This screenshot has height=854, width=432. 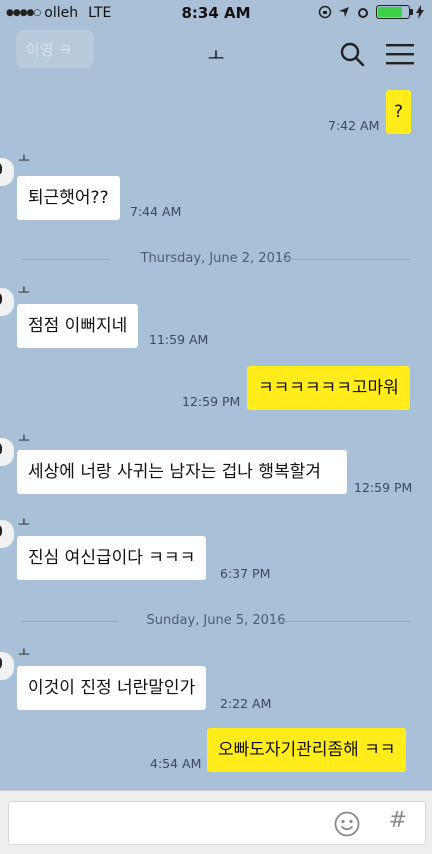 I want to click on message-bubble-incoming: 퇴근햇어??, so click(x=68, y=198).